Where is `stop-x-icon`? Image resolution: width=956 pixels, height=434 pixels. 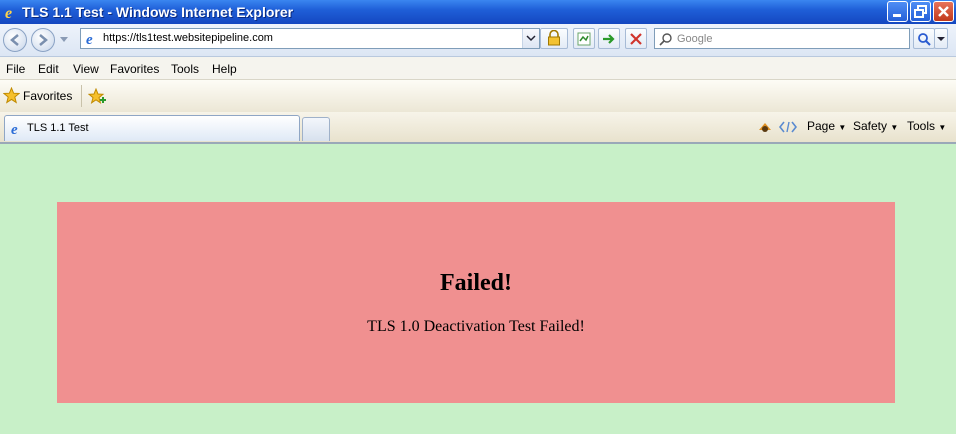 stop-x-icon is located at coordinates (636, 39).